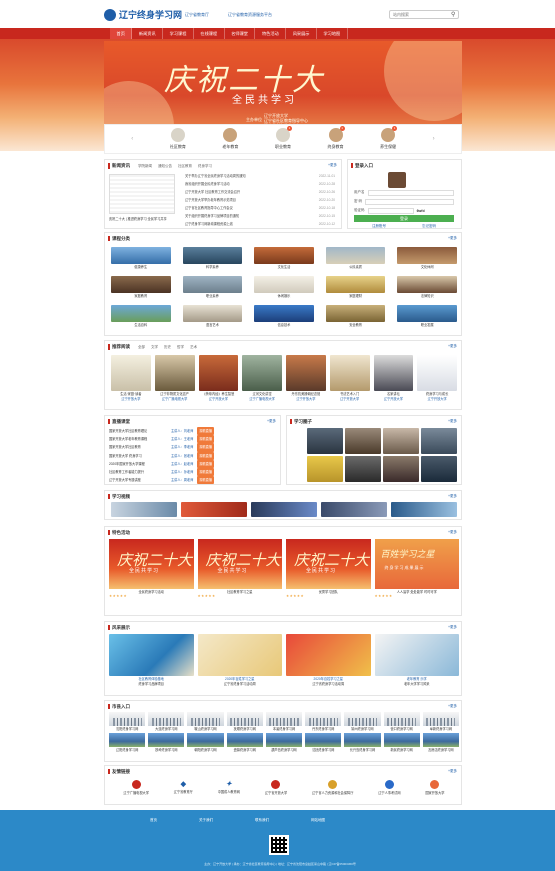  What do you see at coordinates (284, 287) in the screenshot?
I see `course-item: 休闲娱乐` at bounding box center [284, 287].